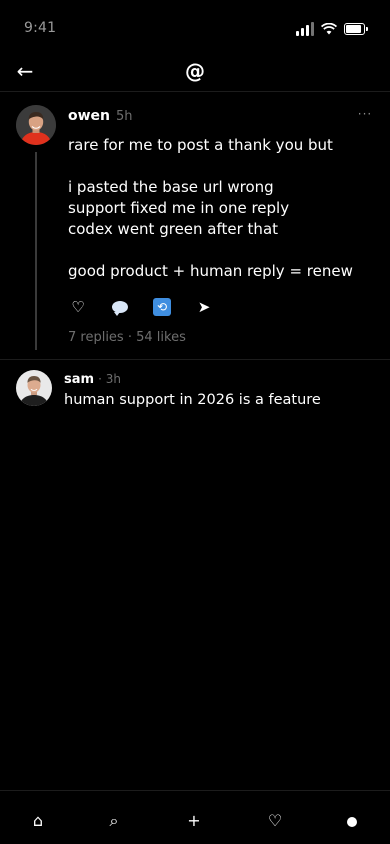 The image size is (390, 844). Describe the element at coordinates (171, 187) in the screenshot. I see `post-text-line: i pasted the base url wrong` at that location.